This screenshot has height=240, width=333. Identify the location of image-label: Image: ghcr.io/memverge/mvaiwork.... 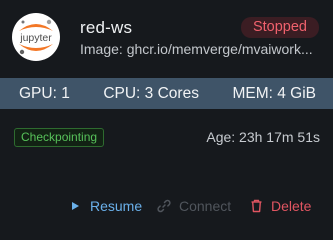
(196, 49).